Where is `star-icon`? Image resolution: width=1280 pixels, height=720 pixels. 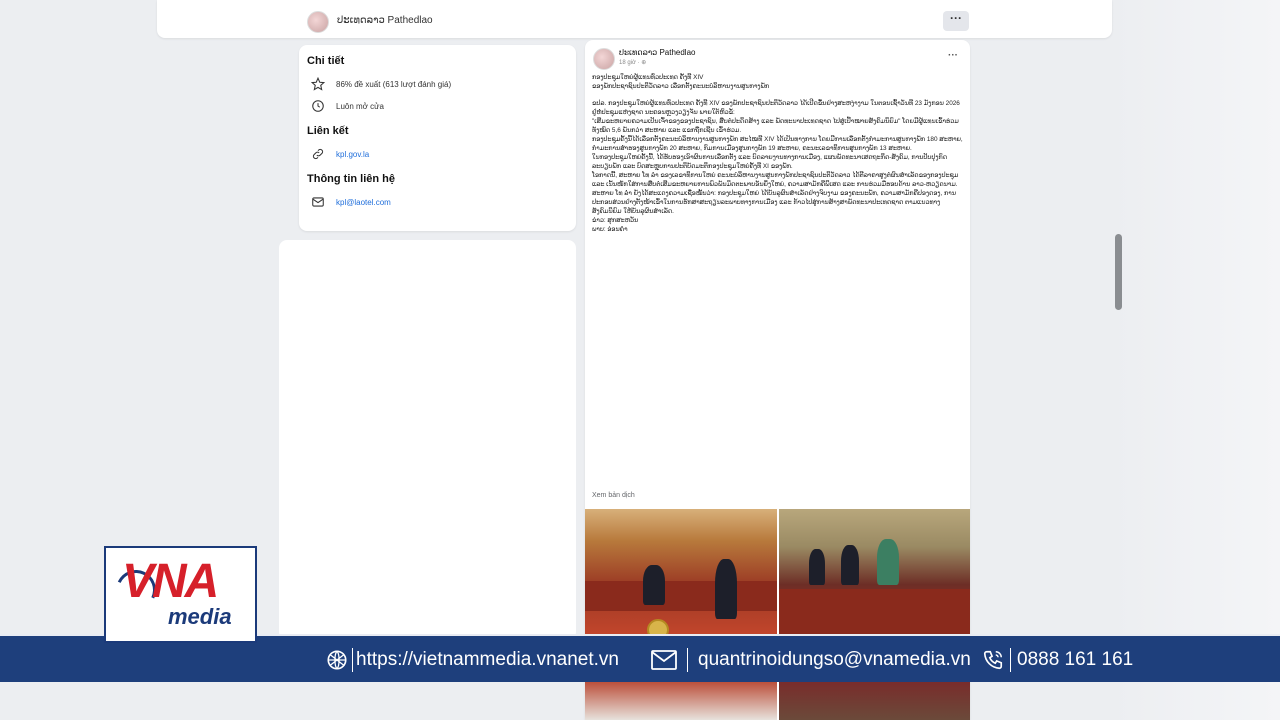
star-icon is located at coordinates (318, 84).